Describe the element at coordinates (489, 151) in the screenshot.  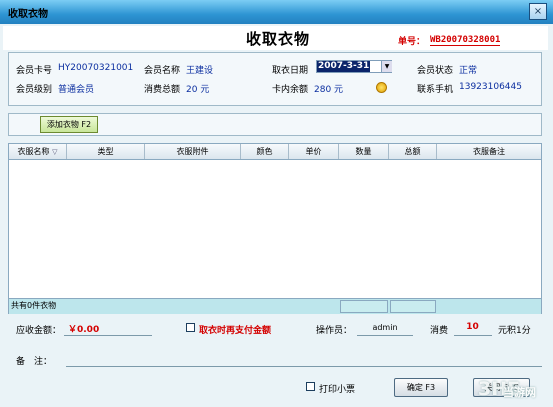
I see `column-header-remark: 衣服备注` at that location.